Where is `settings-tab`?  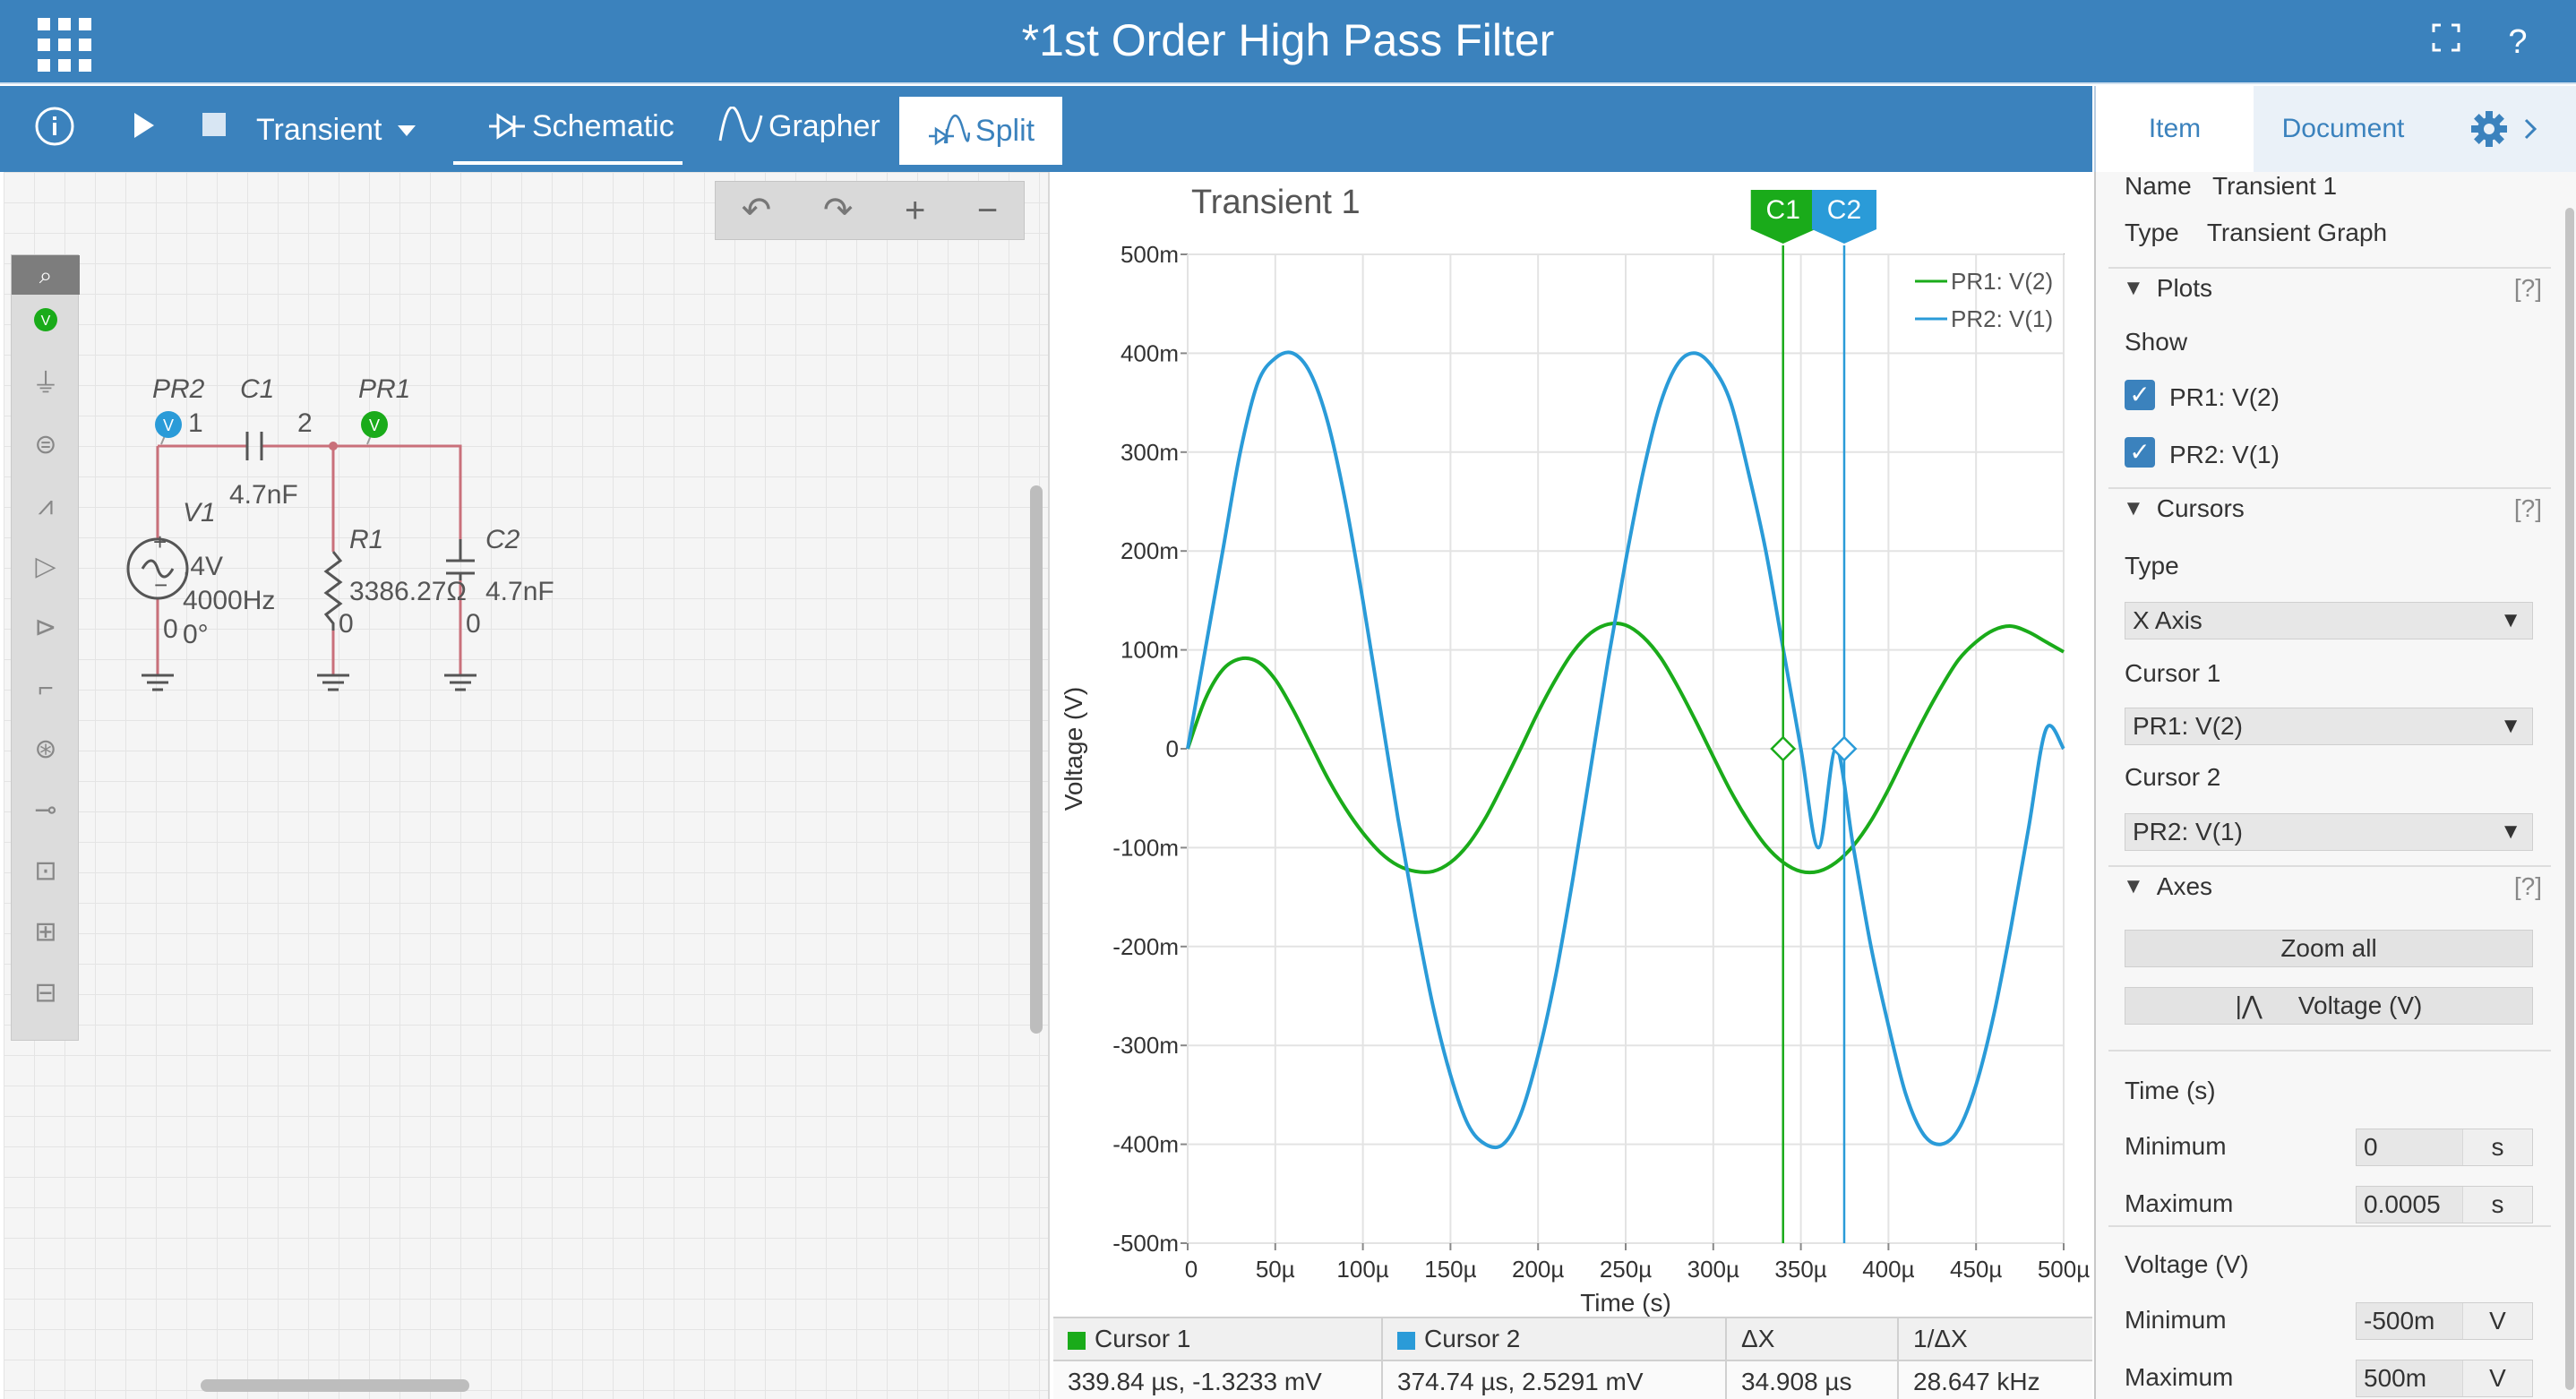 settings-tab is located at coordinates (2504, 129).